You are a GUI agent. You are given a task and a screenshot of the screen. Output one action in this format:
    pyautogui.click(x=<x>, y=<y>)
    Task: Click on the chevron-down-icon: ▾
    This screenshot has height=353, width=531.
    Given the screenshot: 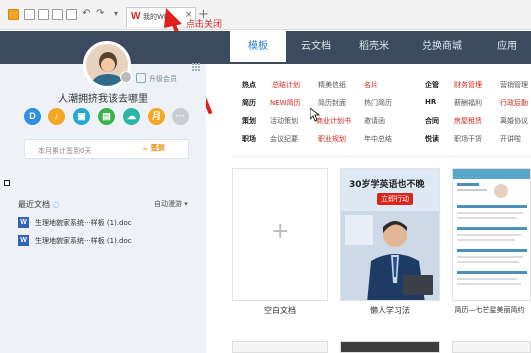 What is the action you would take?
    pyautogui.click(x=186, y=204)
    